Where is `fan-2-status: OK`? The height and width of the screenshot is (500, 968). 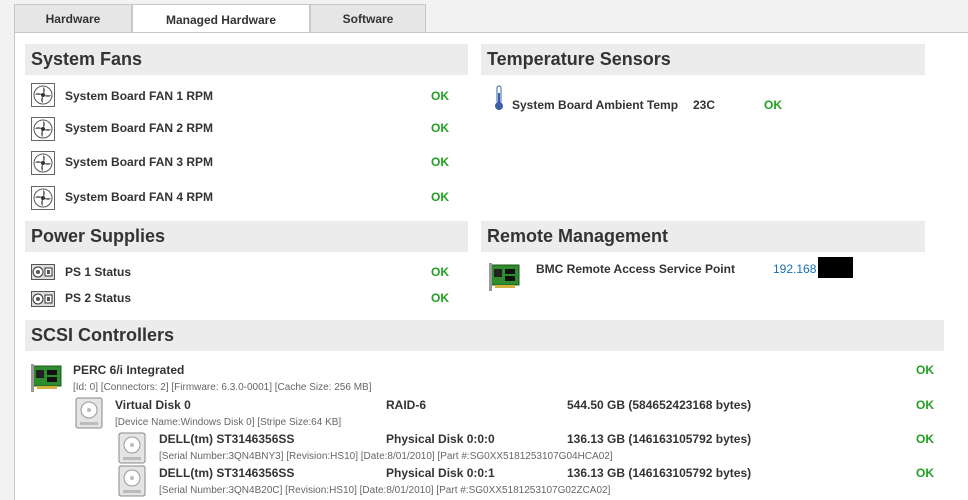 fan-2-status: OK is located at coordinates (440, 128).